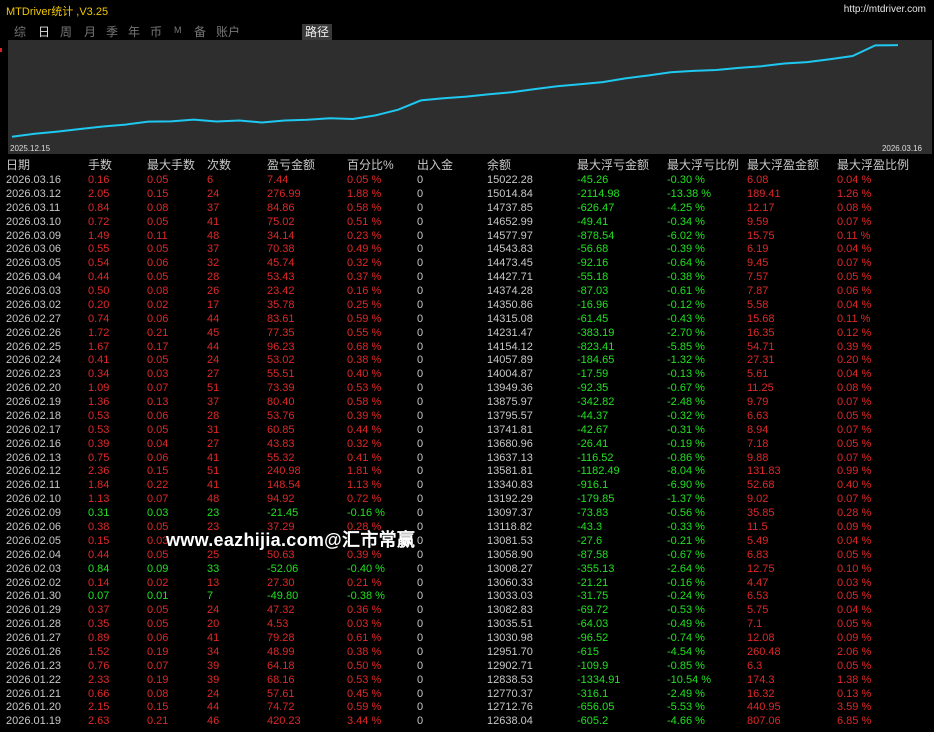  Describe the element at coordinates (278, 624) in the screenshot. I see `table-cell: 4.53` at that location.